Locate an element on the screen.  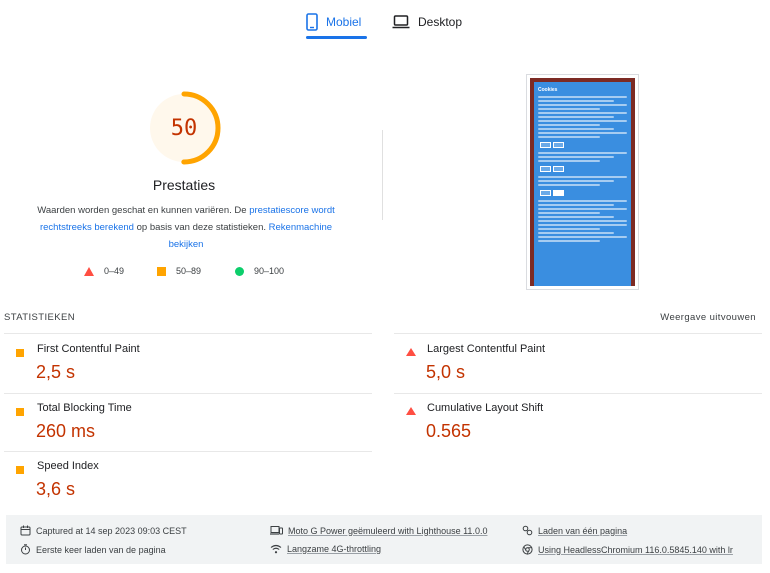
laptop-icon is located at coordinates (401, 22).